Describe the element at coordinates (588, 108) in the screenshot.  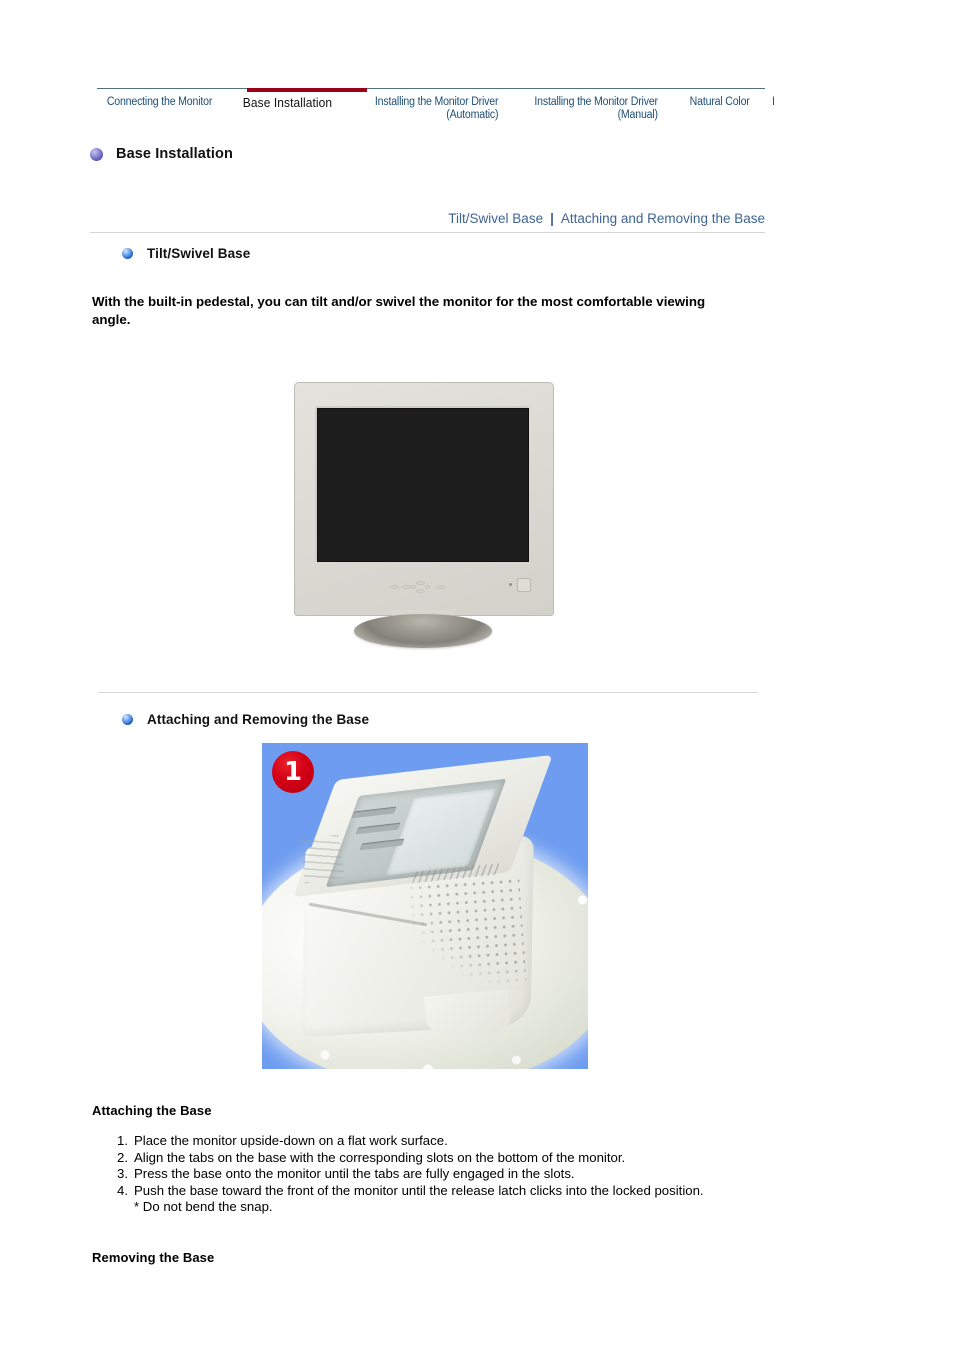
I see `tab-installing-the-monitor-driver-manual: Installing the Monitor Driver (Manual)` at that location.